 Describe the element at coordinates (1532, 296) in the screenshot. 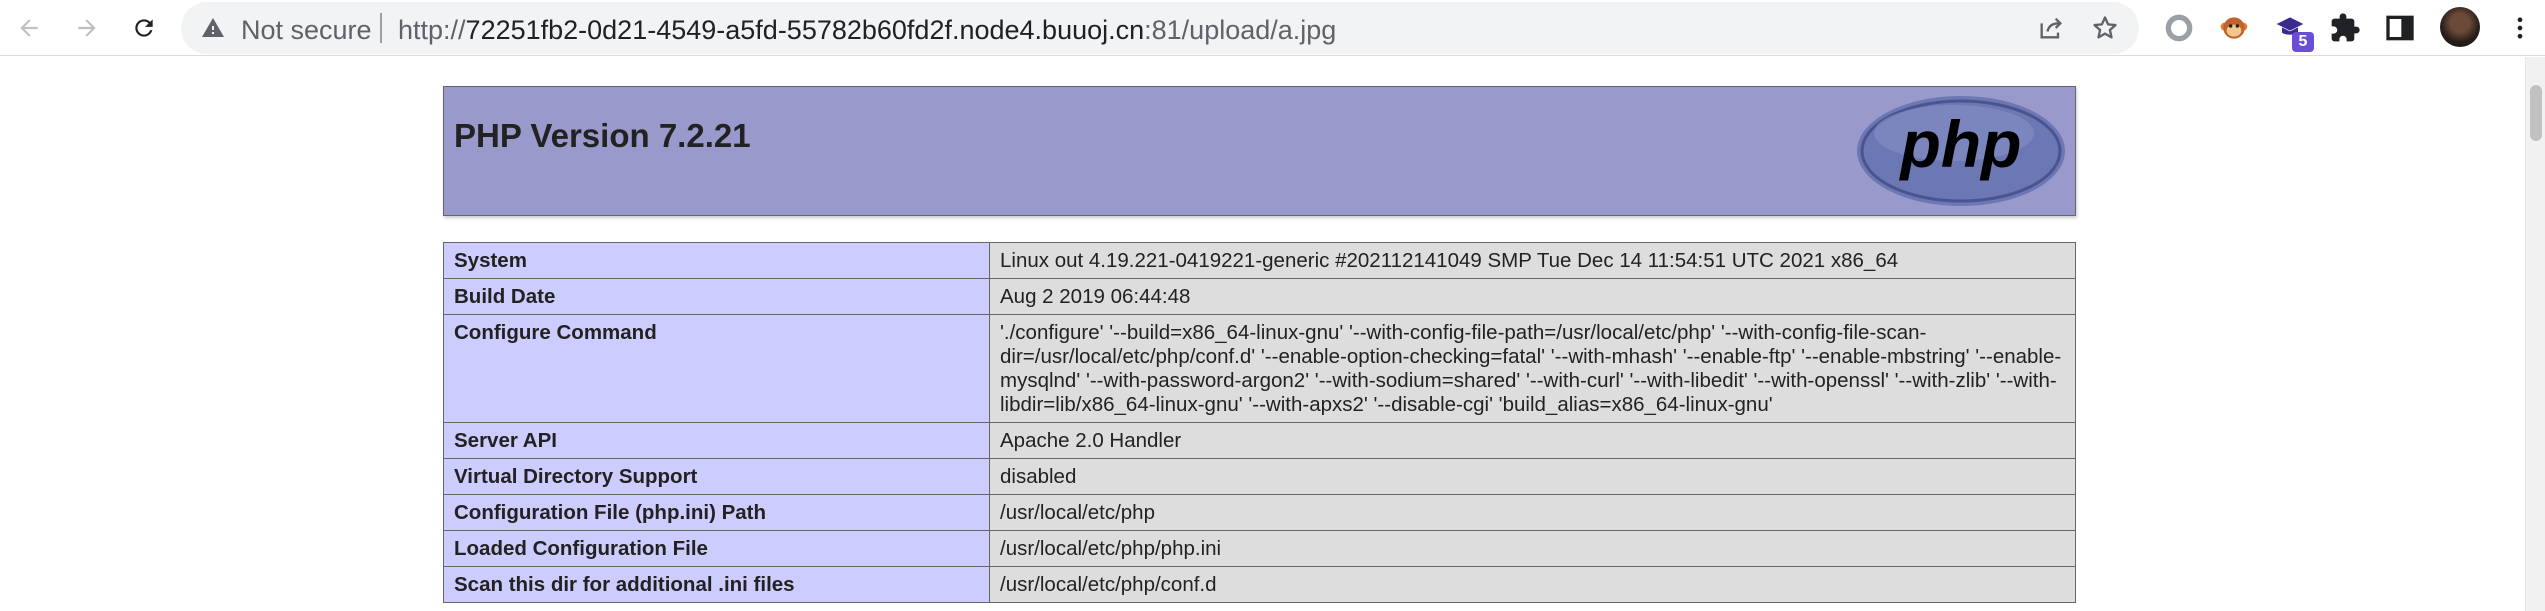

I see `row-value: Aug 2 2019 06:44:48` at that location.